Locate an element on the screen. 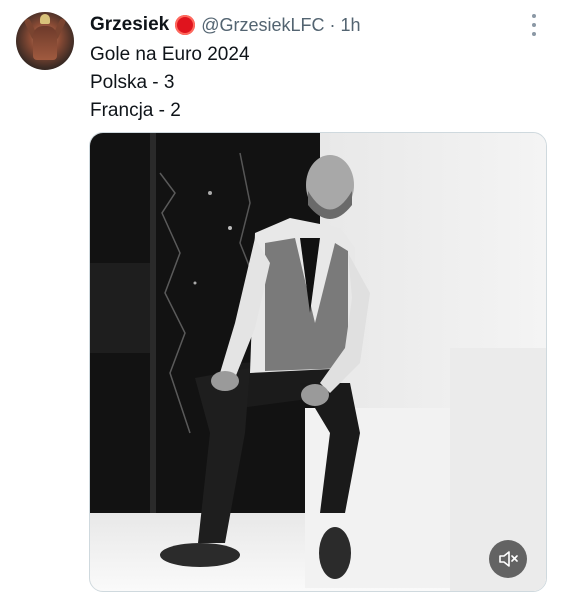 This screenshot has height=600, width=562. tweet-text-line: Gole na Euro 2024 is located at coordinates (170, 54).